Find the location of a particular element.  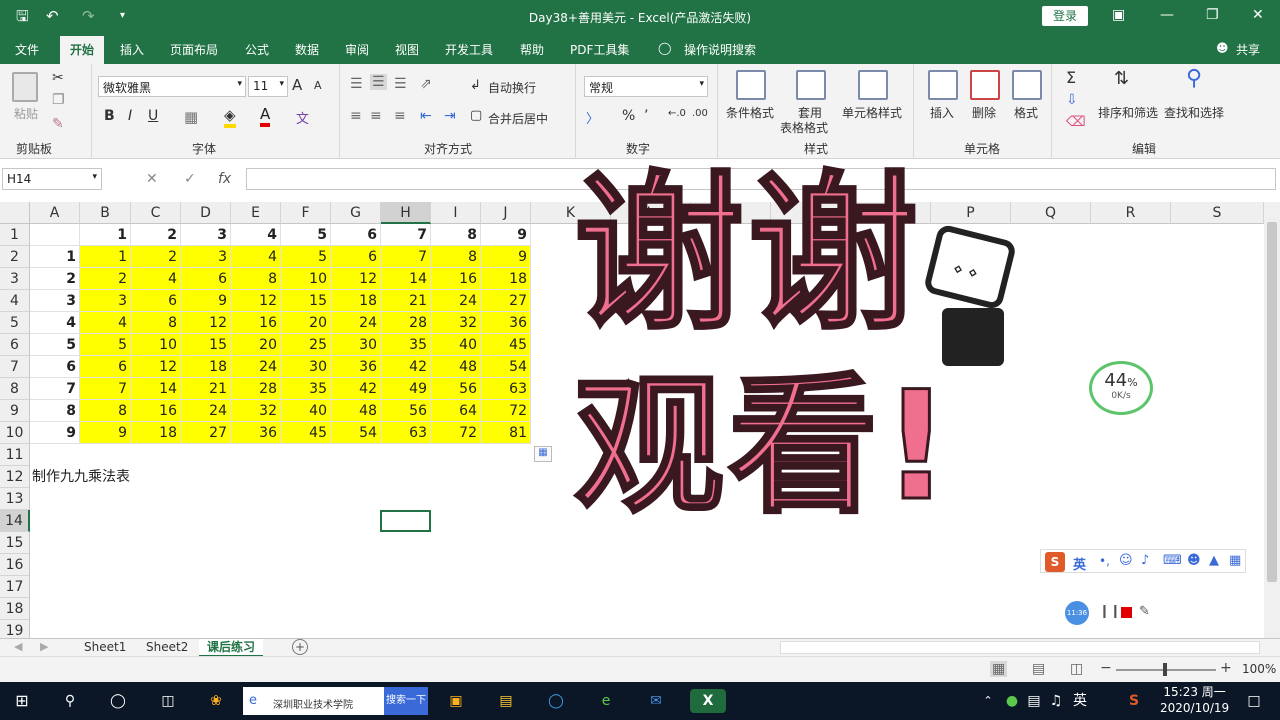

tab-home: 开始 is located at coordinates (82, 50).